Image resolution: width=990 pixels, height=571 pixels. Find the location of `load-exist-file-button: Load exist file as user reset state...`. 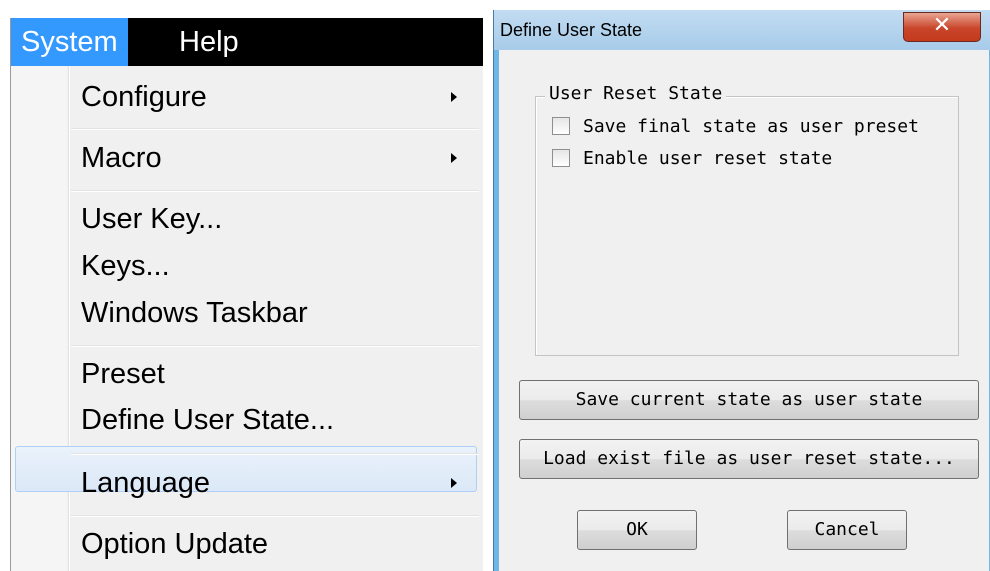

load-exist-file-button: Load exist file as user reset state... is located at coordinates (749, 459).